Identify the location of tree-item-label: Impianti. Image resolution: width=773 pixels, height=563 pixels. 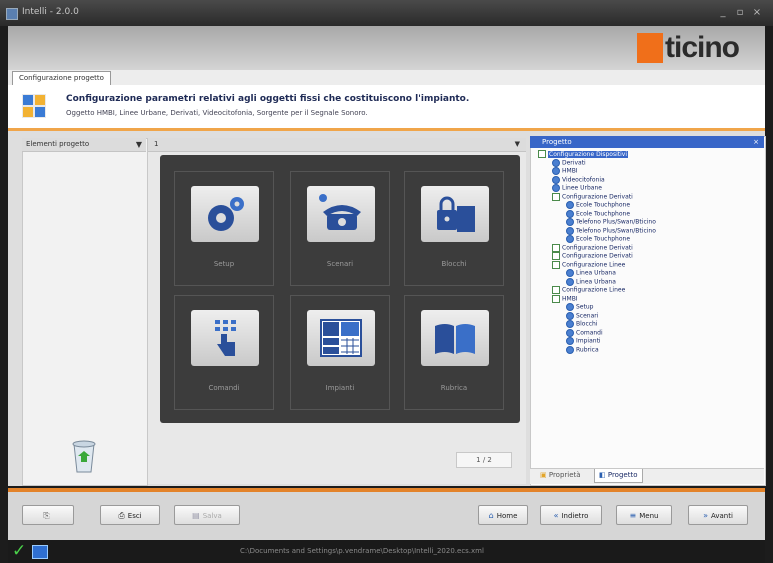
(588, 341).